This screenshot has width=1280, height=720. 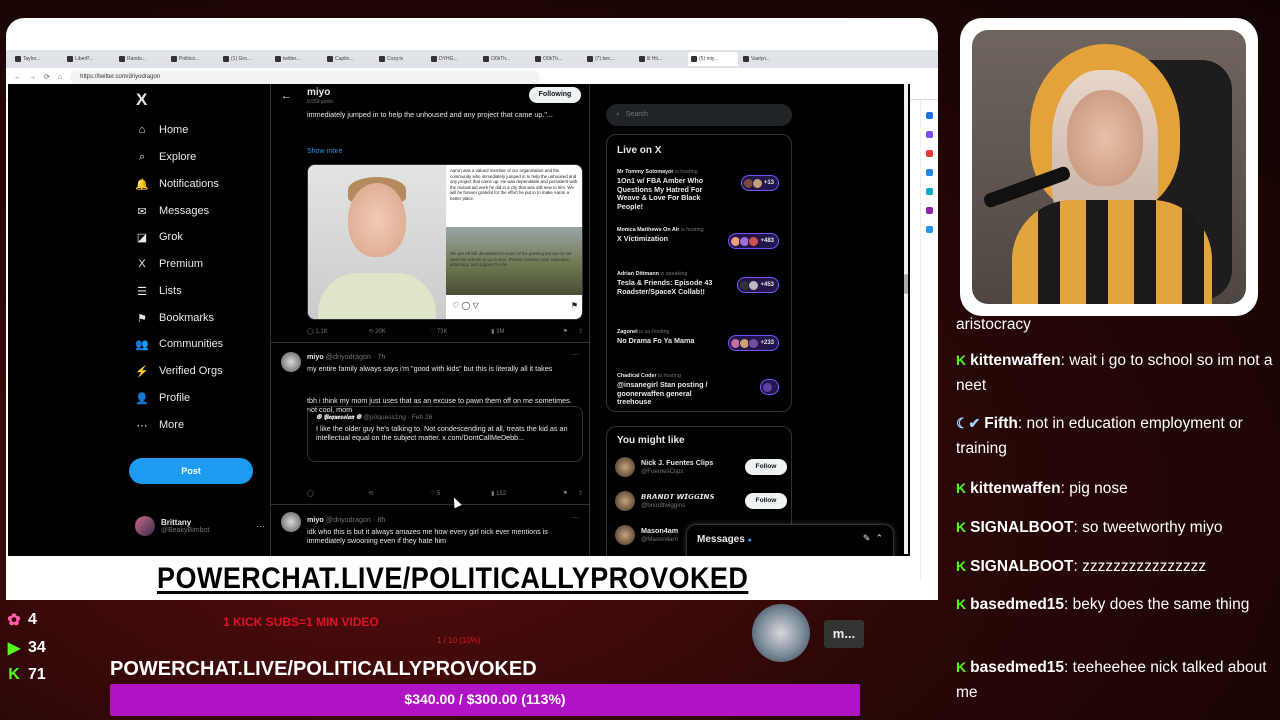 What do you see at coordinates (790, 540) in the screenshot?
I see `messages-drawer: Messages ● ✎ ⌃` at bounding box center [790, 540].